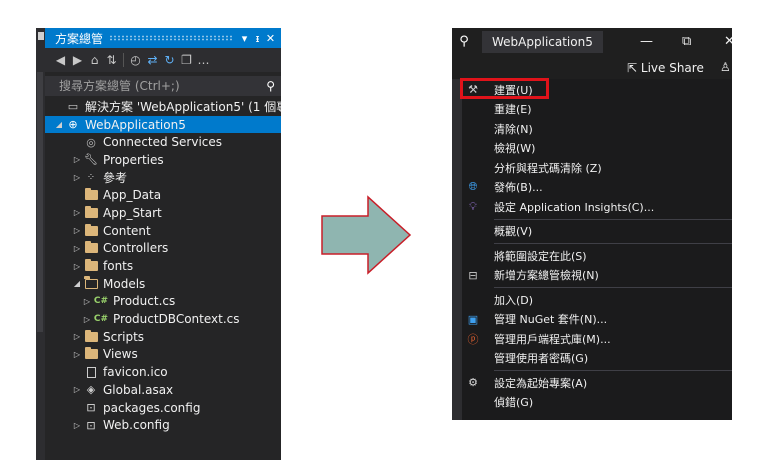 This screenshot has width=766, height=475. What do you see at coordinates (132, 195) in the screenshot?
I see `tree-item-label: App_Data` at bounding box center [132, 195].